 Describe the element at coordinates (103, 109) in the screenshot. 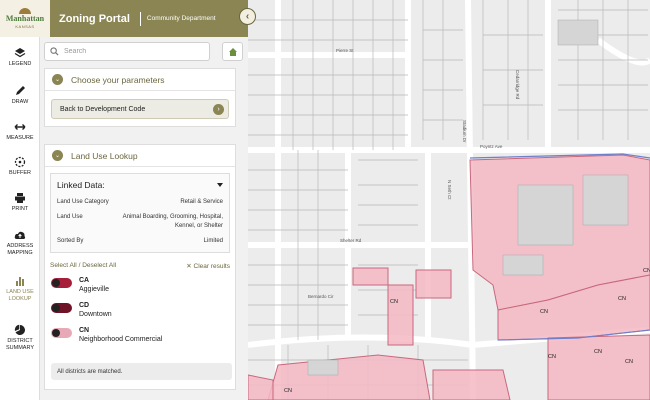

I see `back-button-label: Back to Development Code` at that location.